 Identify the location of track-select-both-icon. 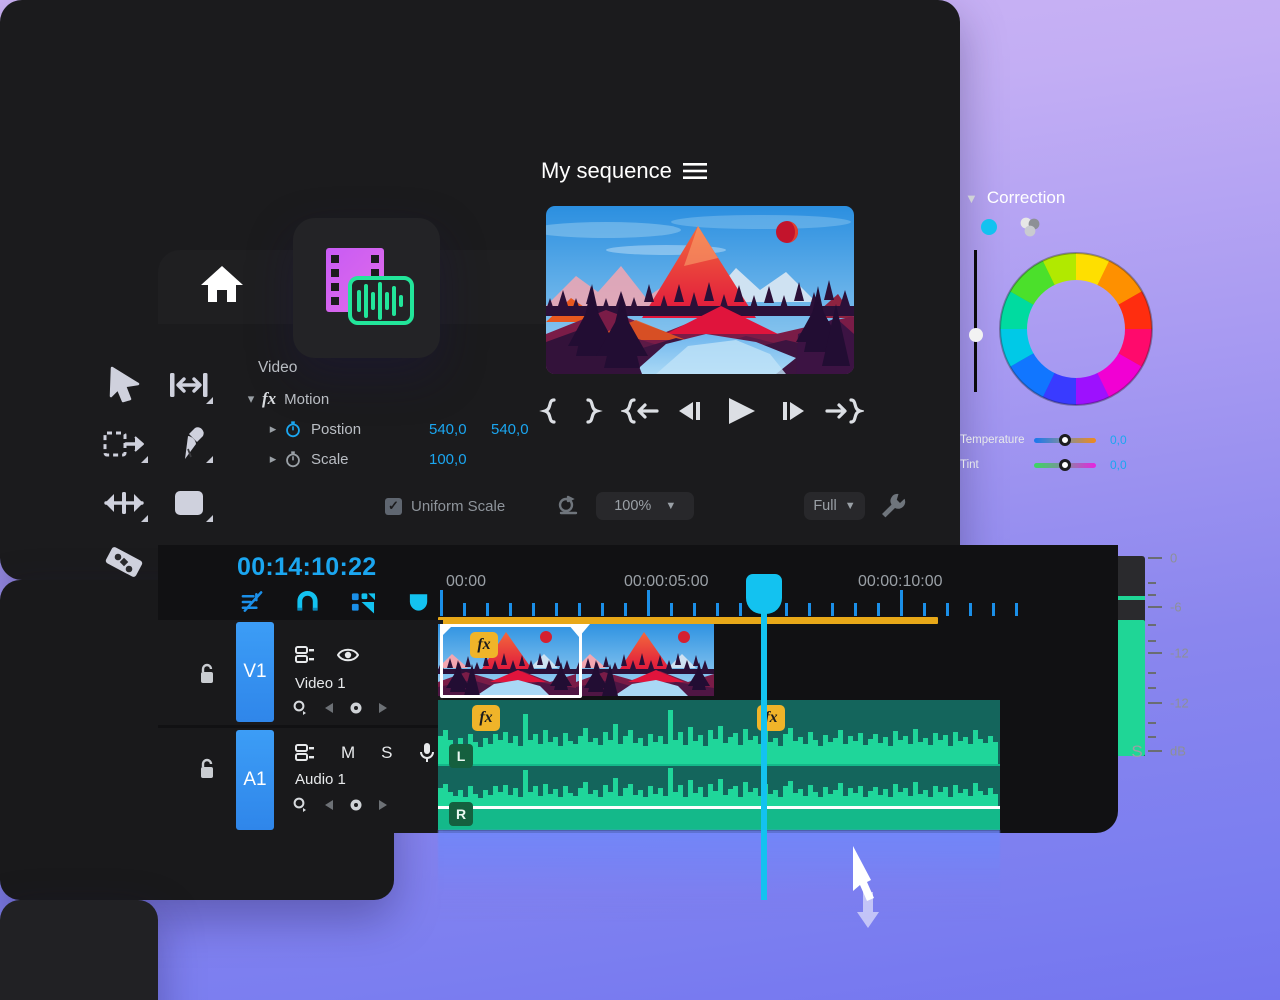
(188, 384).